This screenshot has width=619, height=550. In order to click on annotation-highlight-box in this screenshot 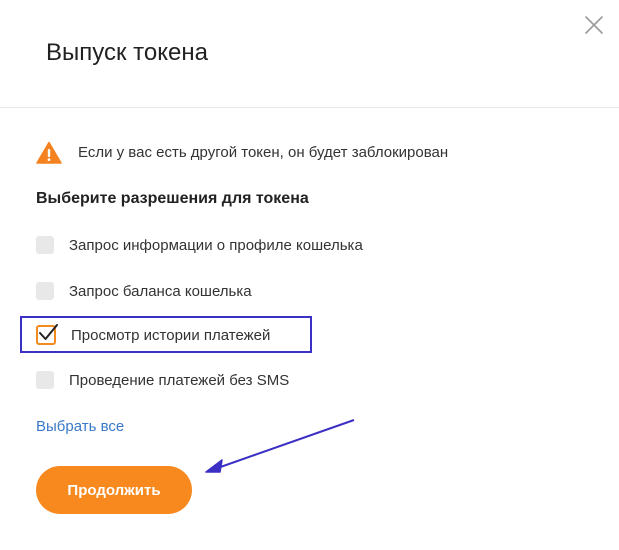, I will do `click(166, 334)`.